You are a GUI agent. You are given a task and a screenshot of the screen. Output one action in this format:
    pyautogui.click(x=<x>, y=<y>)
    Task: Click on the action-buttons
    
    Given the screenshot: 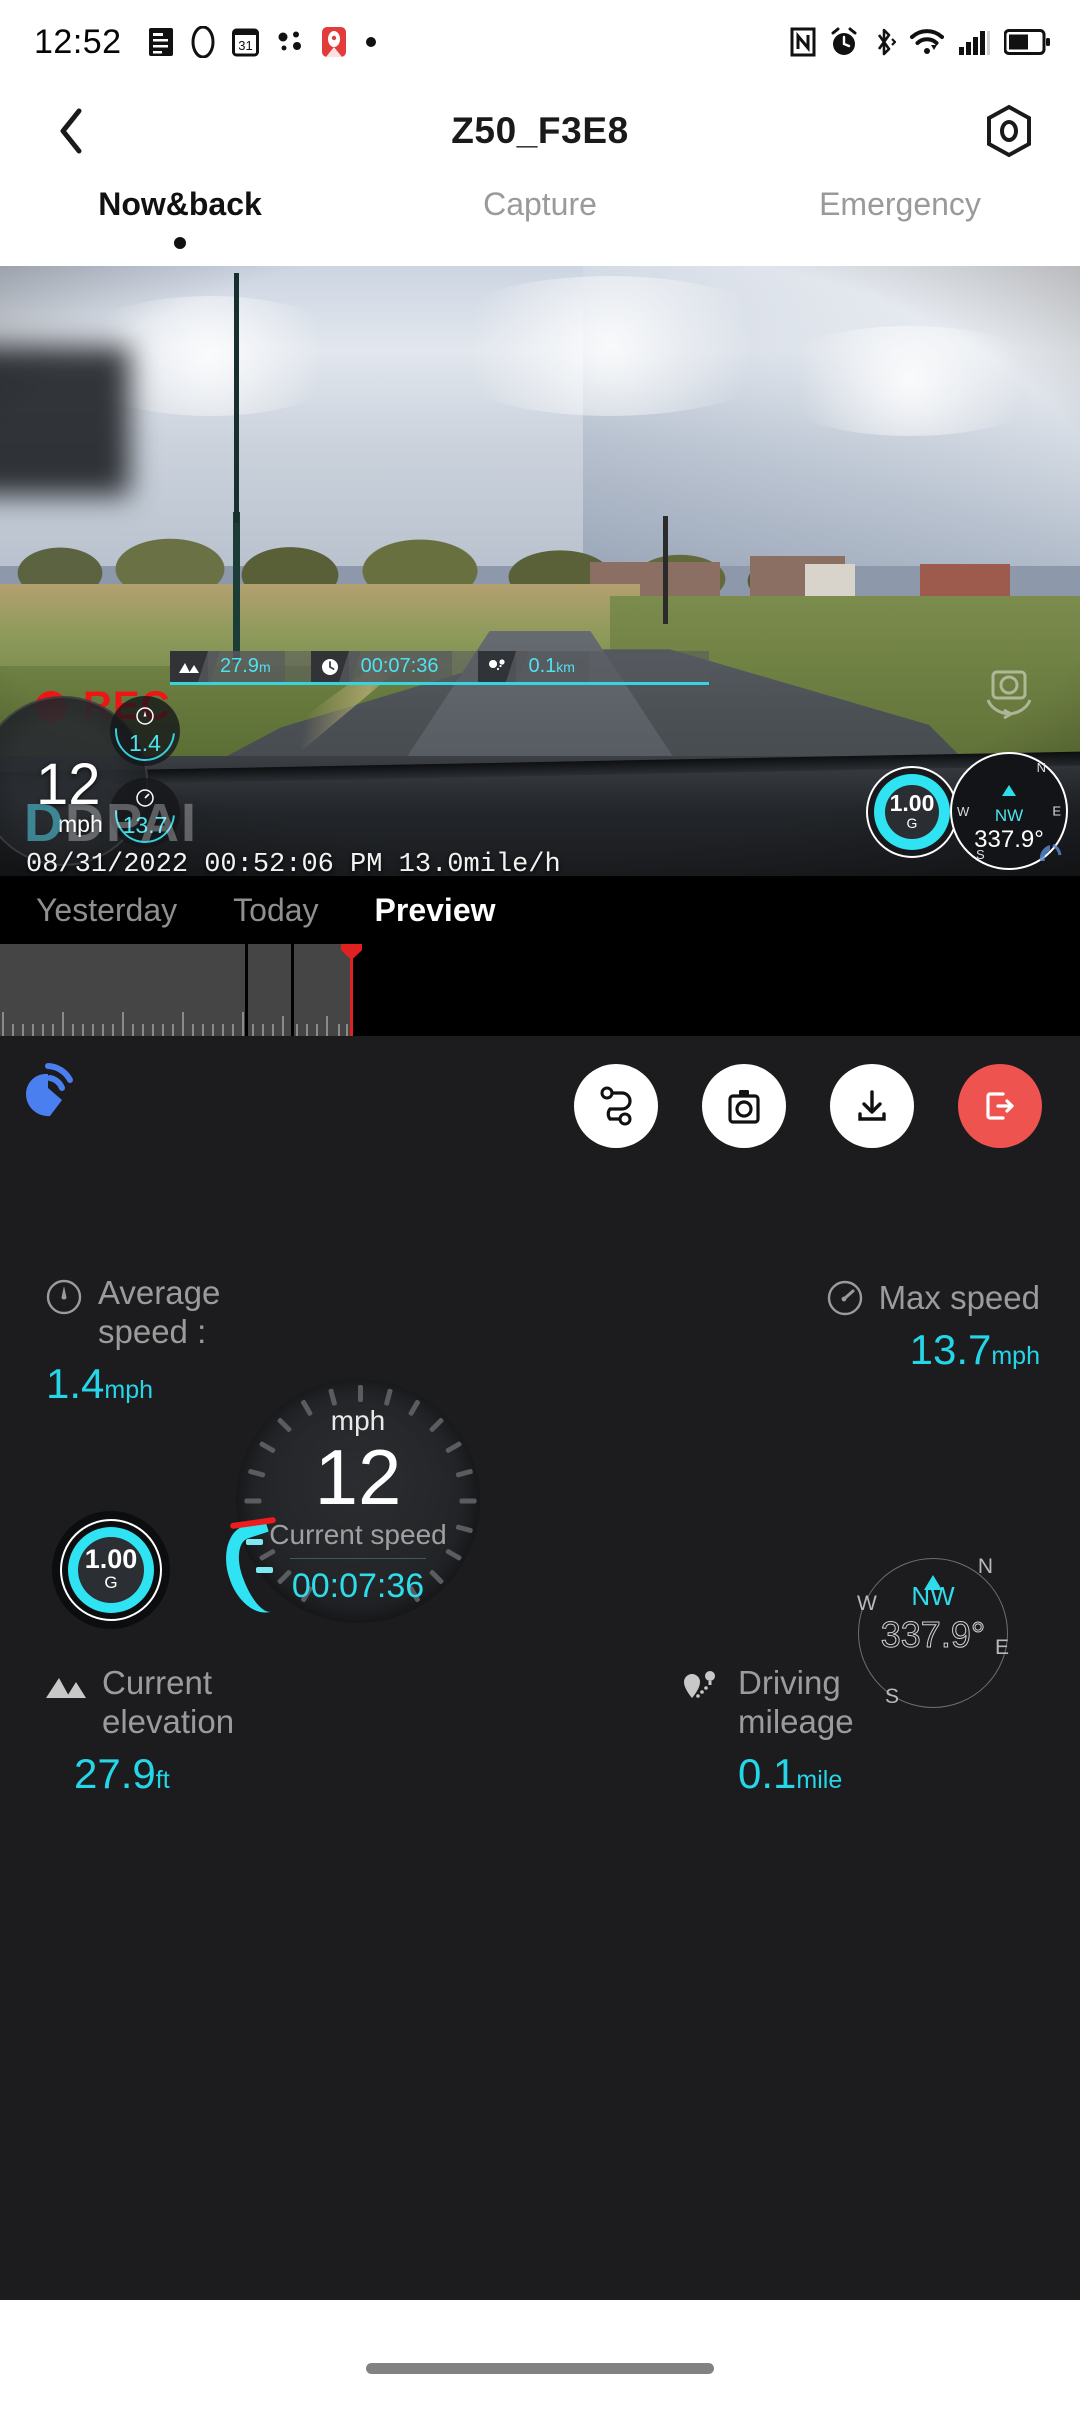 What is the action you would take?
    pyautogui.click(x=808, y=1106)
    